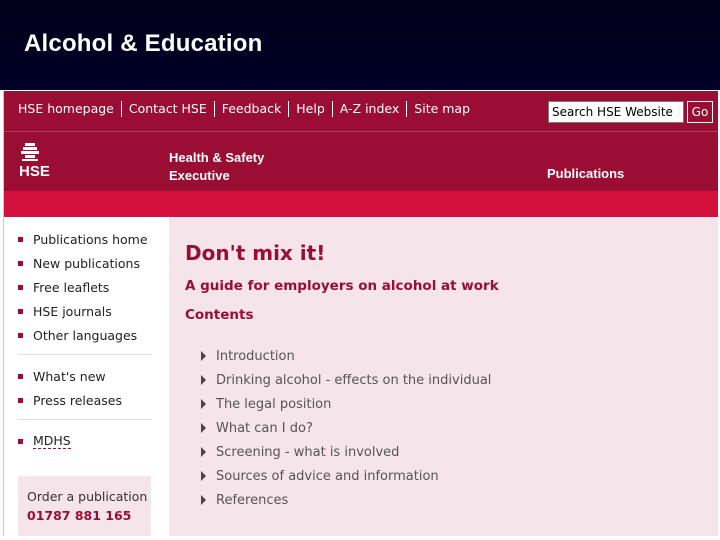  I want to click on sidebar-item-label: Press releases, so click(77, 400).